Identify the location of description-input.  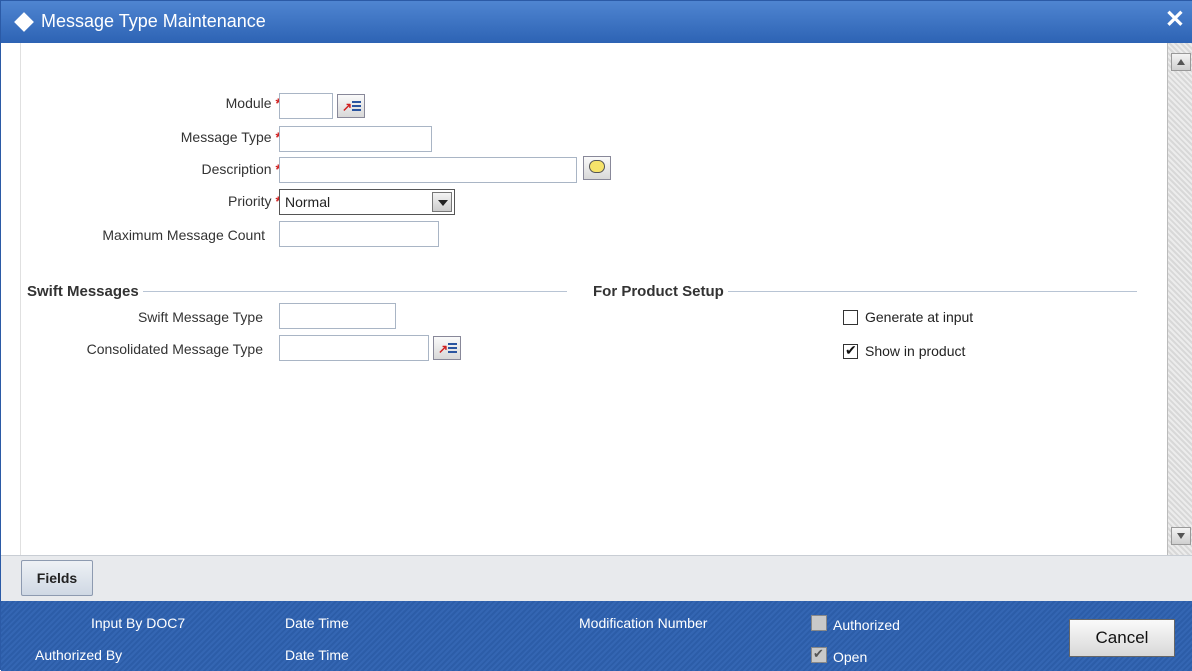
(428, 170).